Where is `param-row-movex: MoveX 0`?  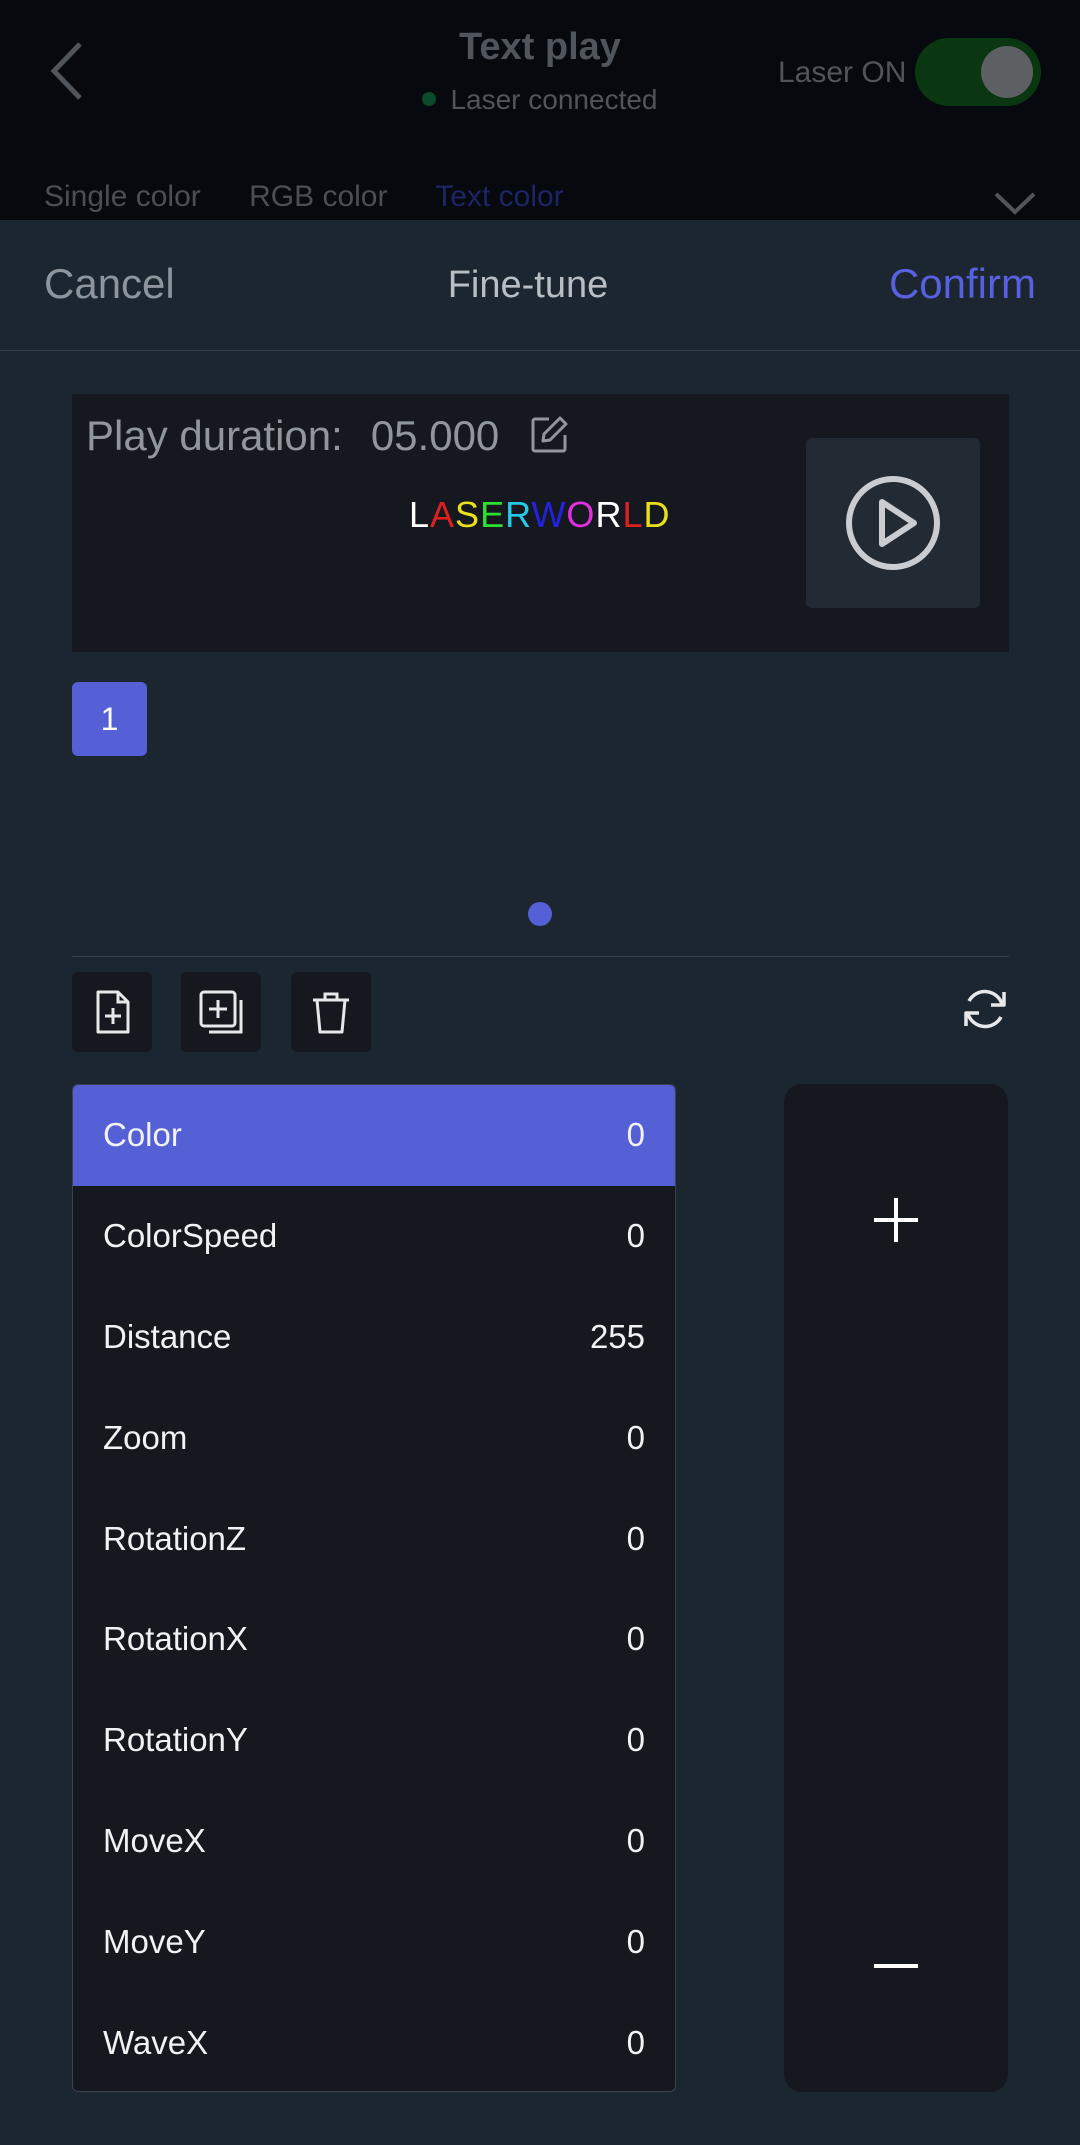 param-row-movex: MoveX 0 is located at coordinates (374, 1841).